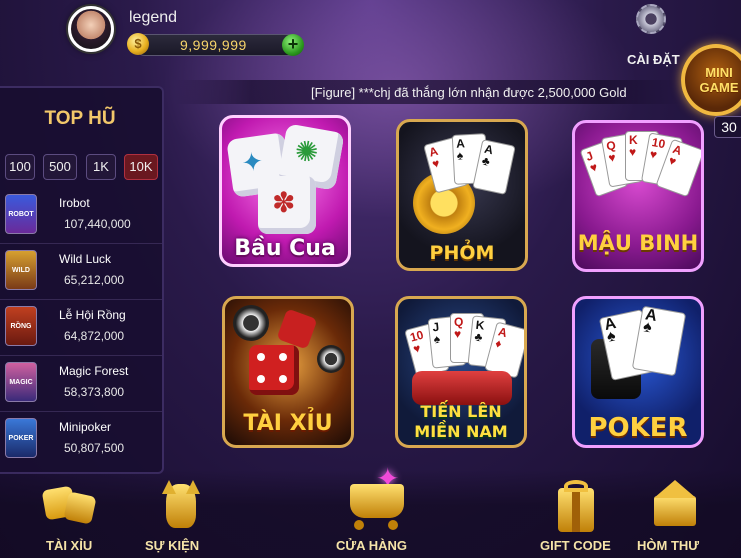 The height and width of the screenshot is (558, 741). What do you see at coordinates (94, 448) in the screenshot?
I see `jackpot-amount: 50,807,500` at bounding box center [94, 448].